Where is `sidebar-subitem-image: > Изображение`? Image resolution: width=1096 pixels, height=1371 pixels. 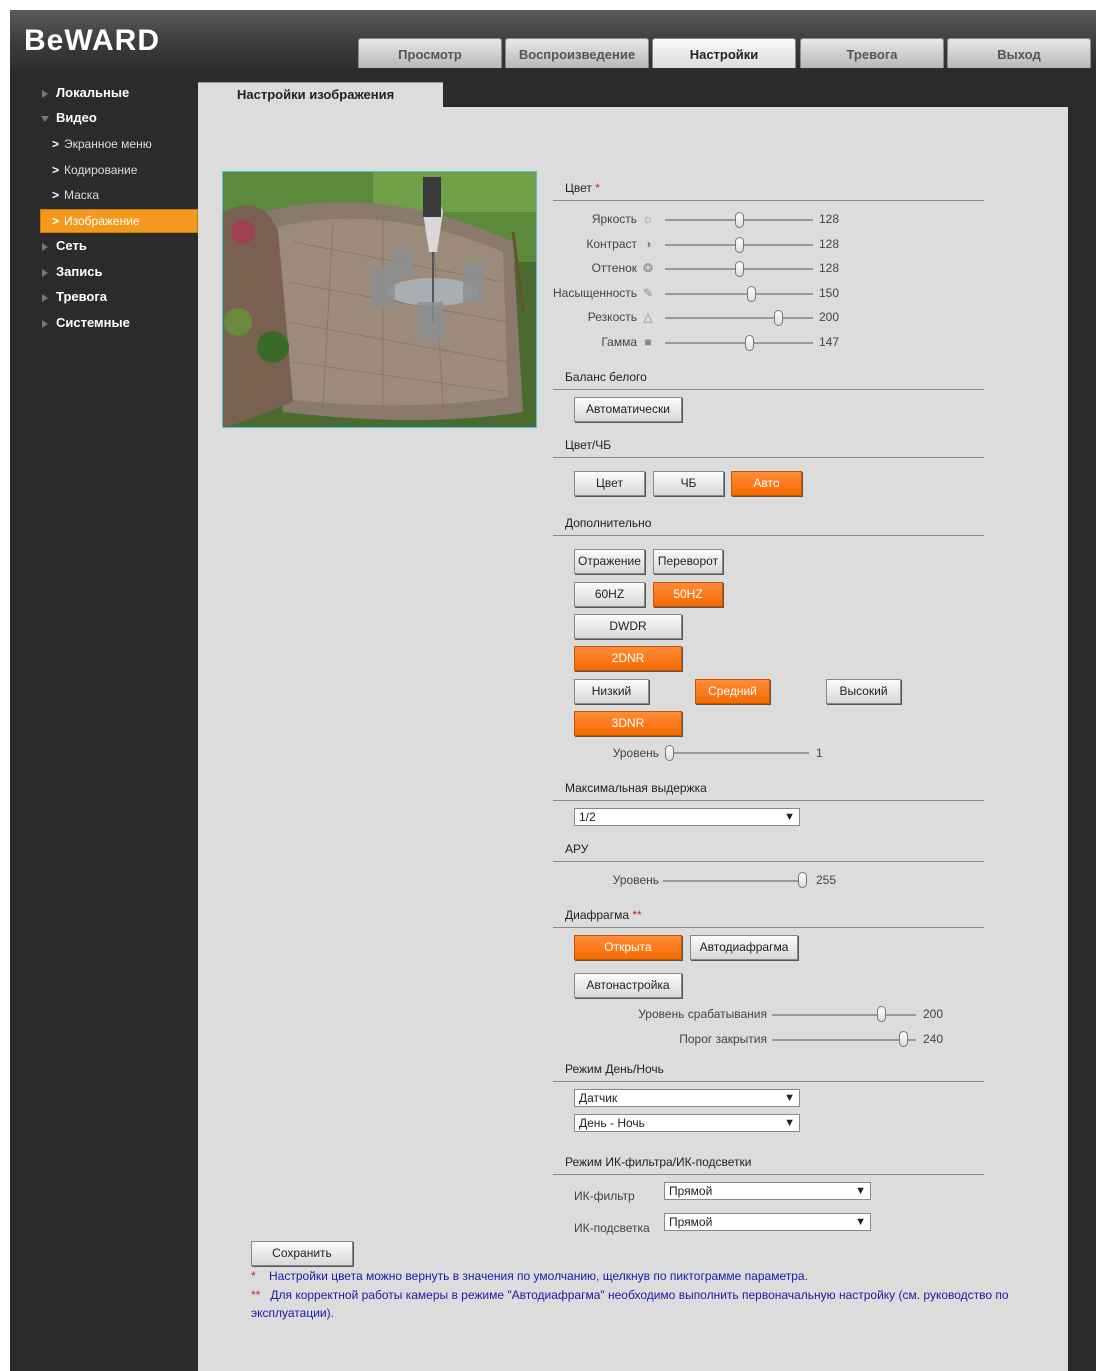
sidebar-subitem-image: > Изображение is located at coordinates (119, 221).